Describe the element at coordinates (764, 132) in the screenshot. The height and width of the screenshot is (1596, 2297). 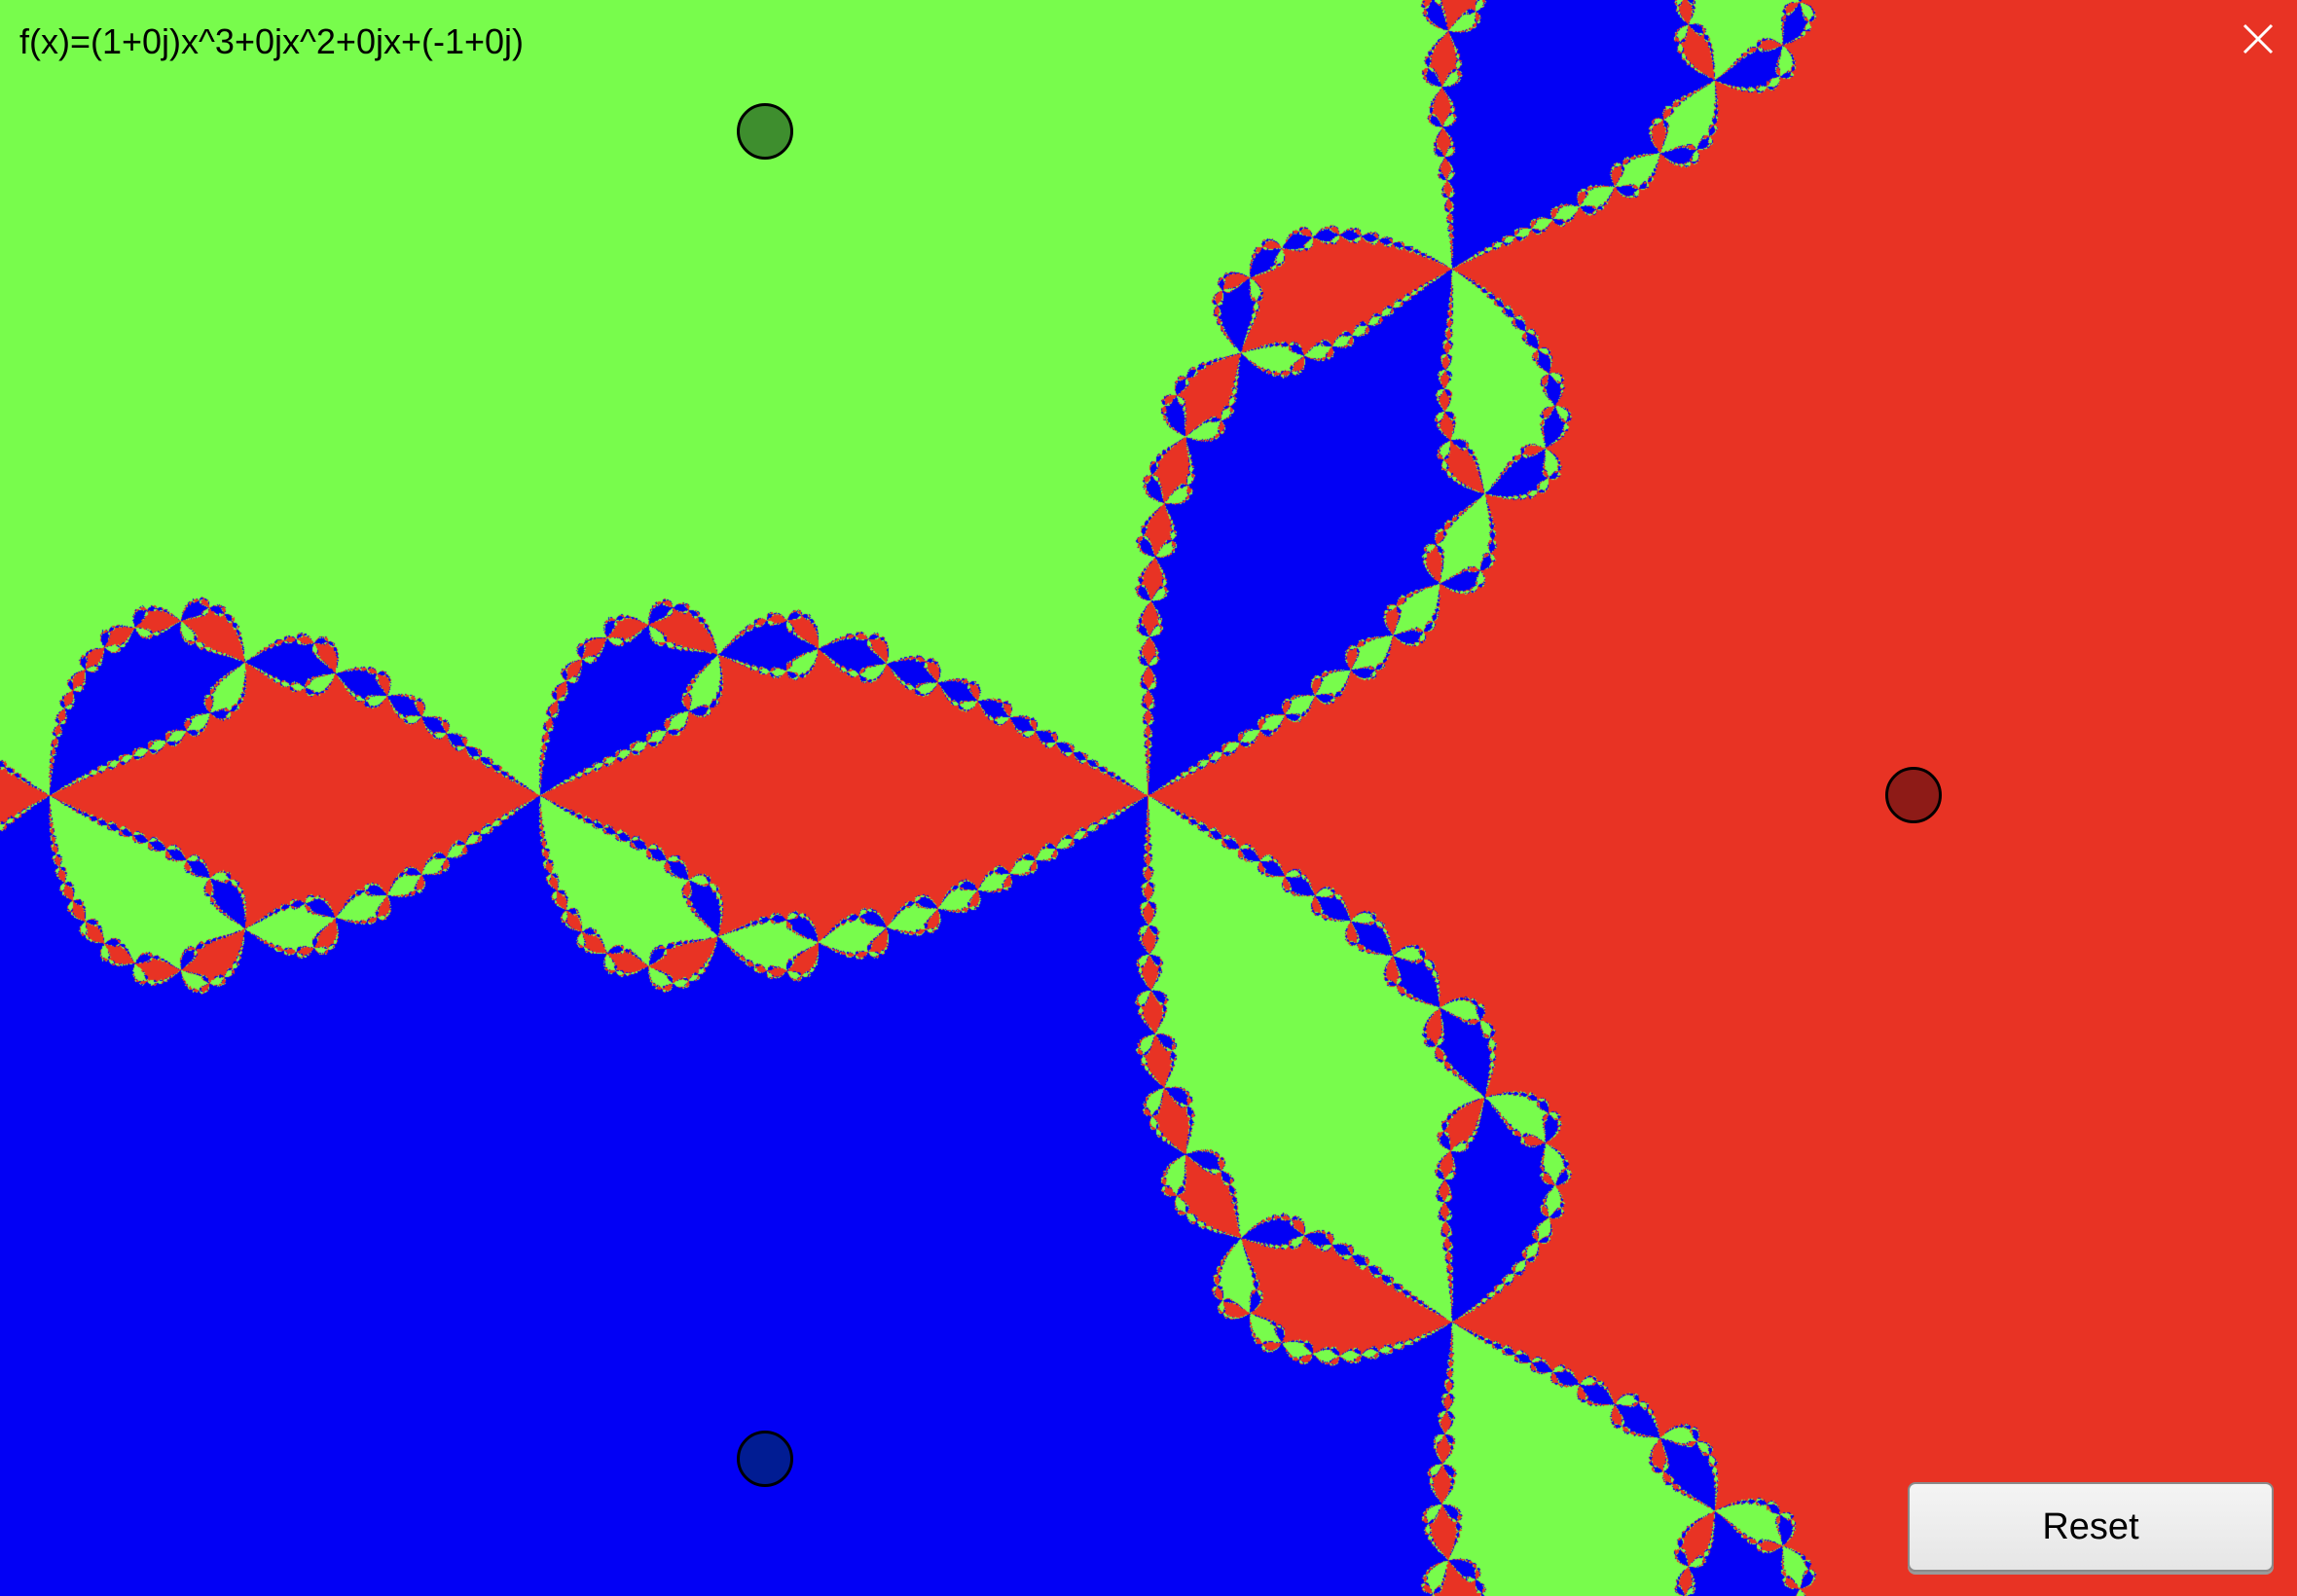
I see `root-green-handle` at that location.